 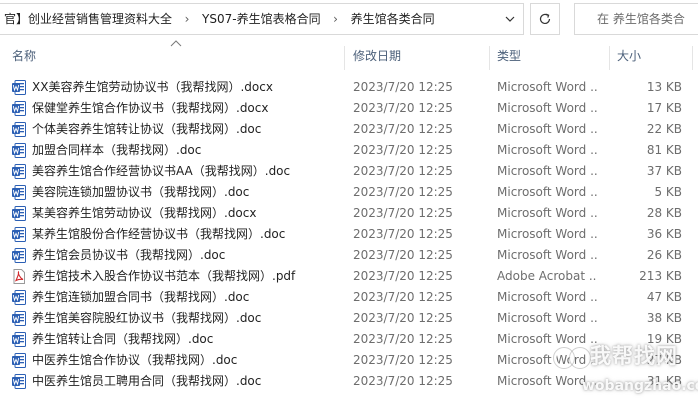 What do you see at coordinates (664, 150) in the screenshot?
I see `file-size: 81 KB` at bounding box center [664, 150].